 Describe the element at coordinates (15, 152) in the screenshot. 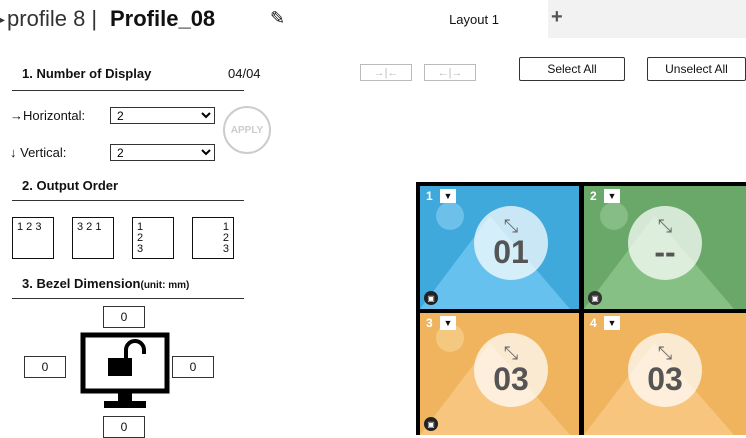

I see `arrow-down-icon: ↓` at that location.